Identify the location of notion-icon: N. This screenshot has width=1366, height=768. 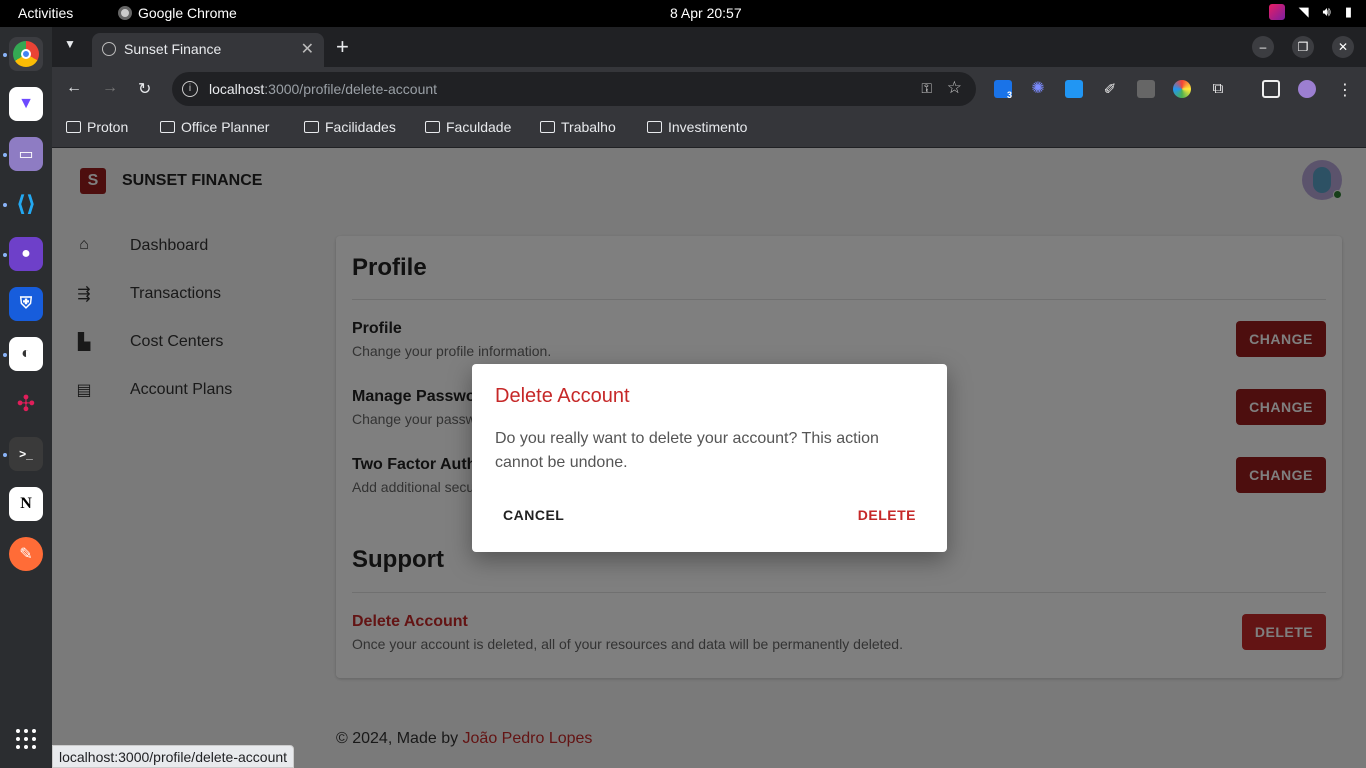
(26, 504).